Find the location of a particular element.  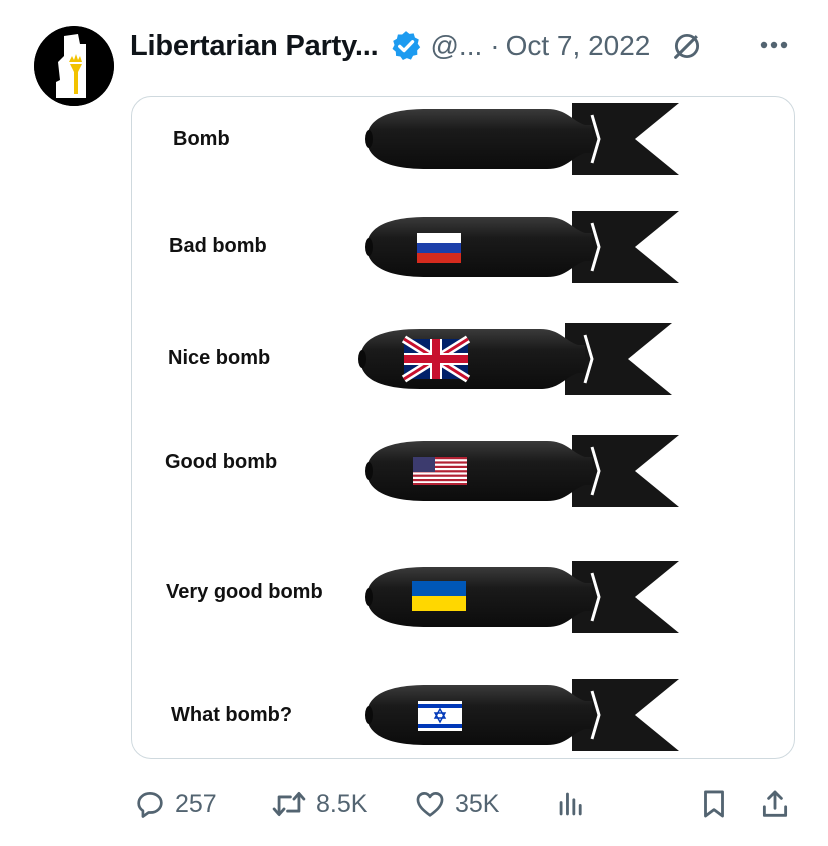

tweet-header: Libertarian Party... @... · Oct 7, 2022 is located at coordinates (417, 46).